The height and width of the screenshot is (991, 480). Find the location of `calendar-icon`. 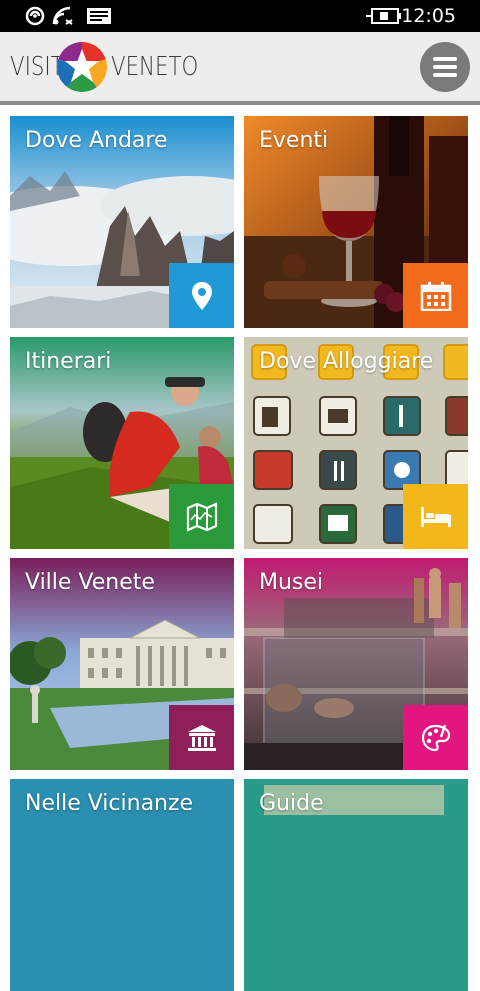

calendar-icon is located at coordinates (435, 296).